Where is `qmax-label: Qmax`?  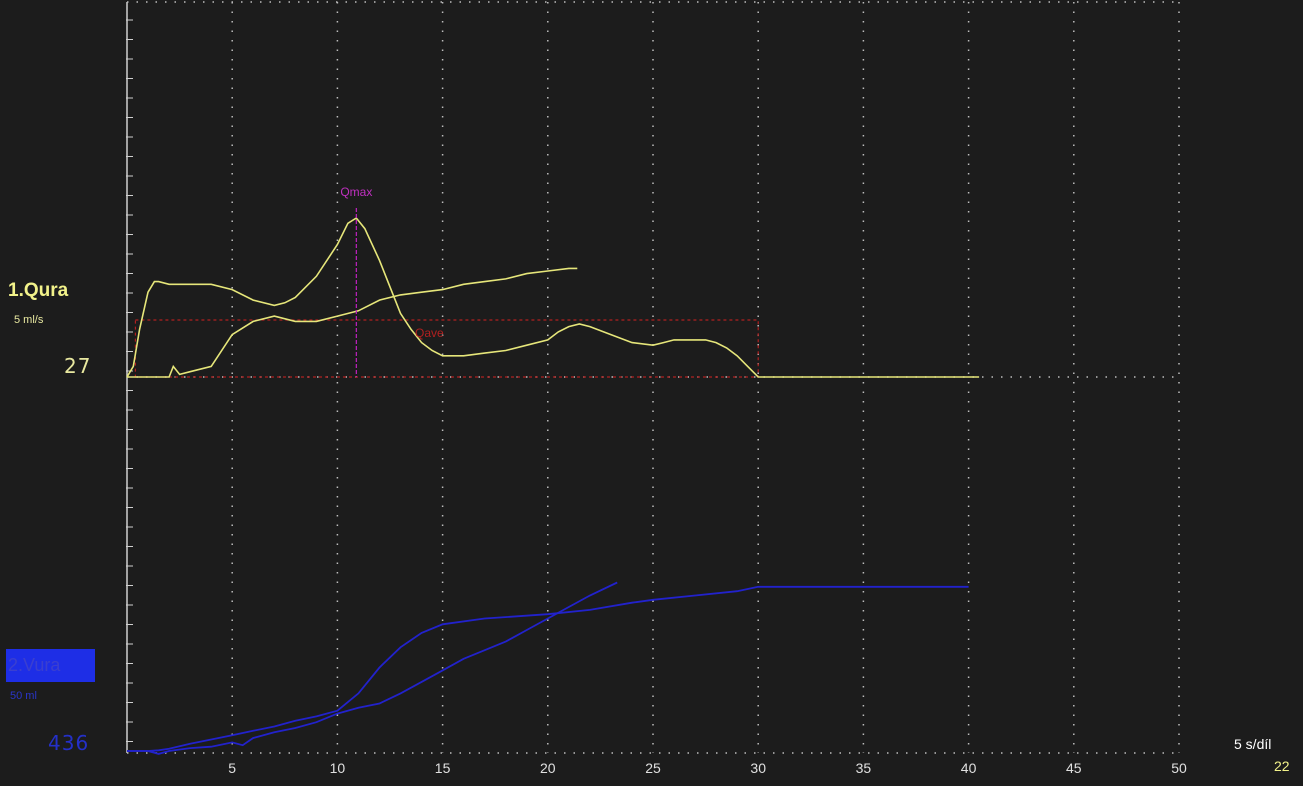 qmax-label: Qmax is located at coordinates (356, 192).